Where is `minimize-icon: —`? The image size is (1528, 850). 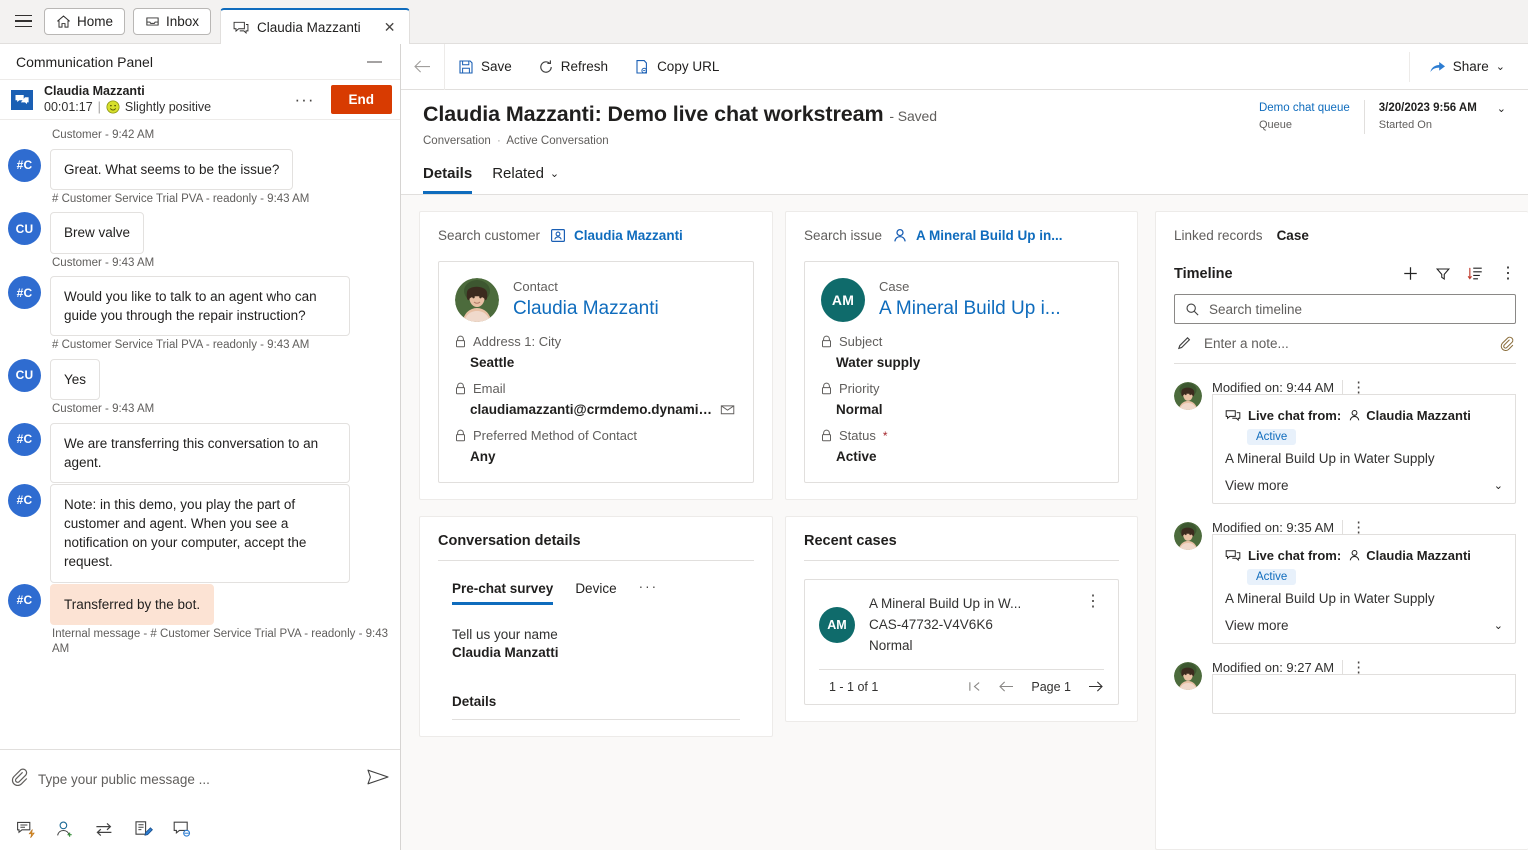 minimize-icon: — is located at coordinates (374, 61).